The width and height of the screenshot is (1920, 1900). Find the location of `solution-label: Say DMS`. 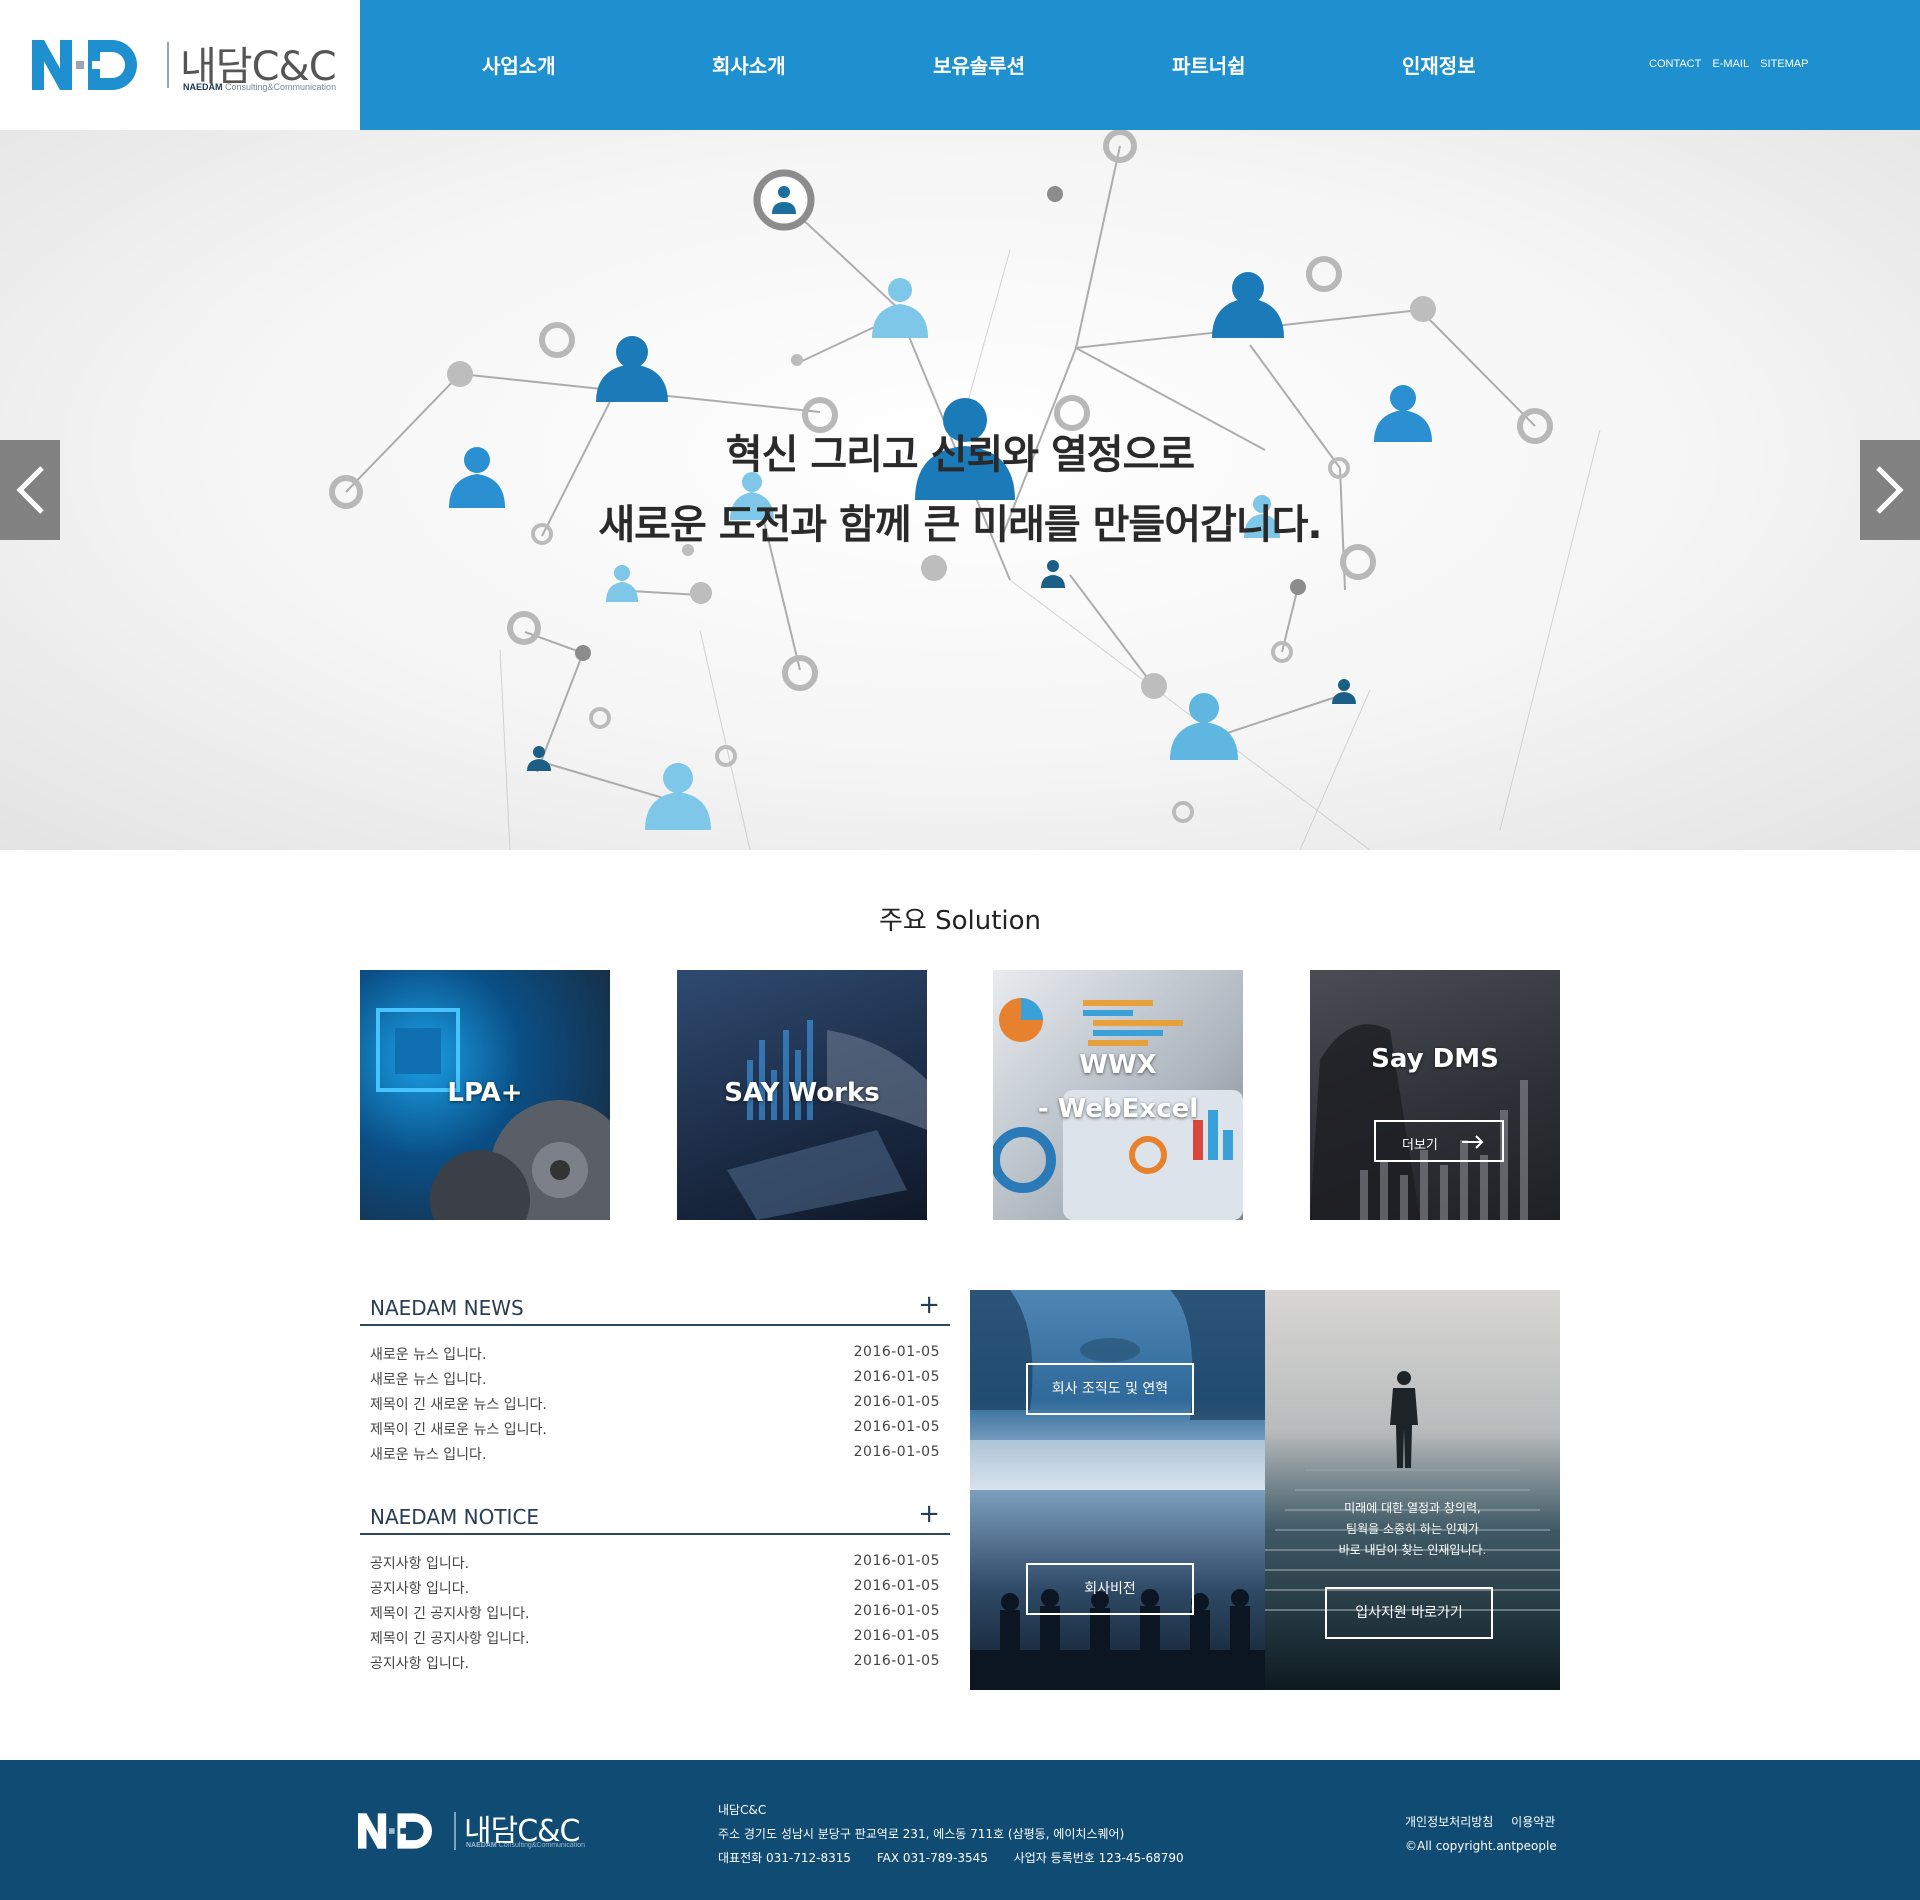

solution-label: Say DMS is located at coordinates (1435, 1059).